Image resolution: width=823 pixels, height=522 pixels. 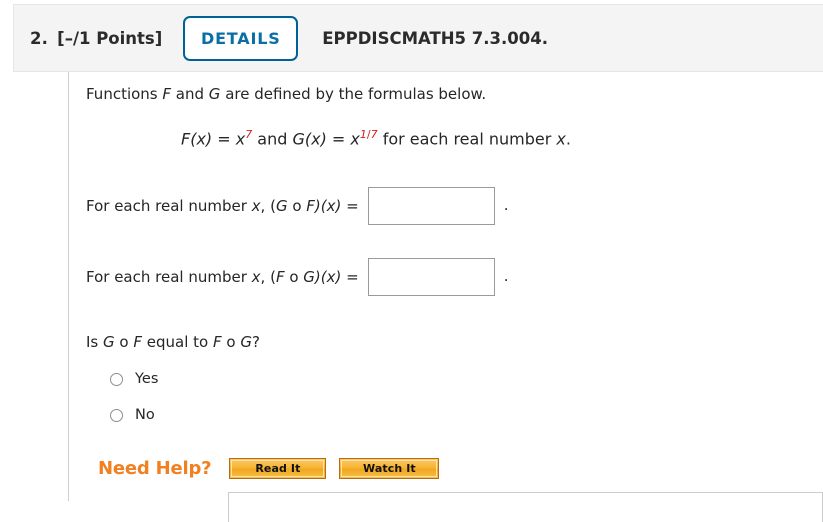 What do you see at coordinates (525, 507) in the screenshot?
I see `next-section-panel` at bounding box center [525, 507].